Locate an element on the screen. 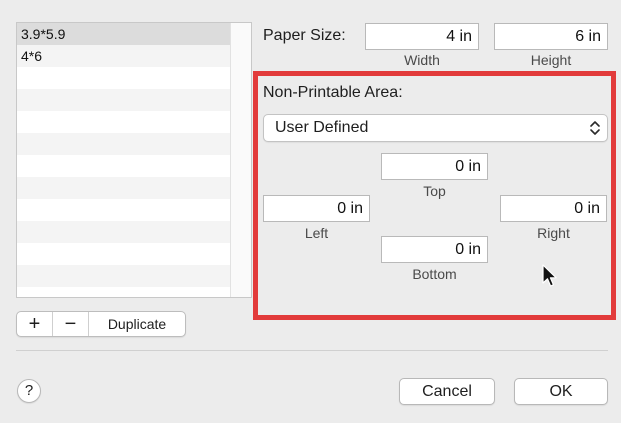 The width and height of the screenshot is (621, 423). paper-height-field: 6 in is located at coordinates (551, 36).